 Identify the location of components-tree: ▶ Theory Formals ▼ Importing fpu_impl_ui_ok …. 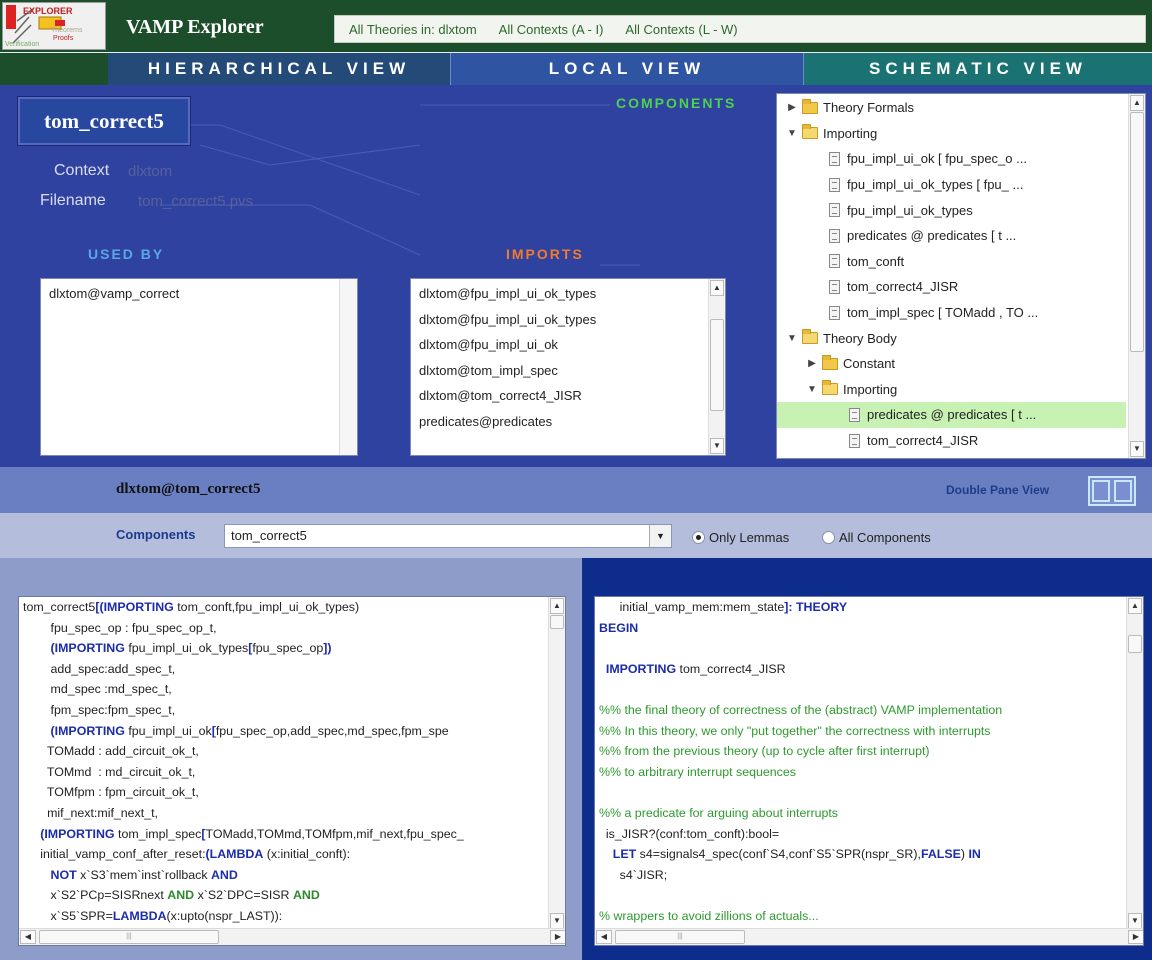
(961, 276).